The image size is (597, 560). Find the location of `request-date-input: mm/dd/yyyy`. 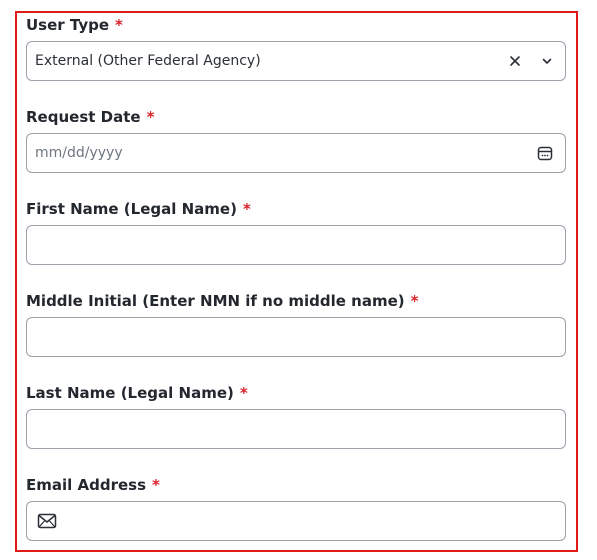

request-date-input: mm/dd/yyyy is located at coordinates (296, 153).